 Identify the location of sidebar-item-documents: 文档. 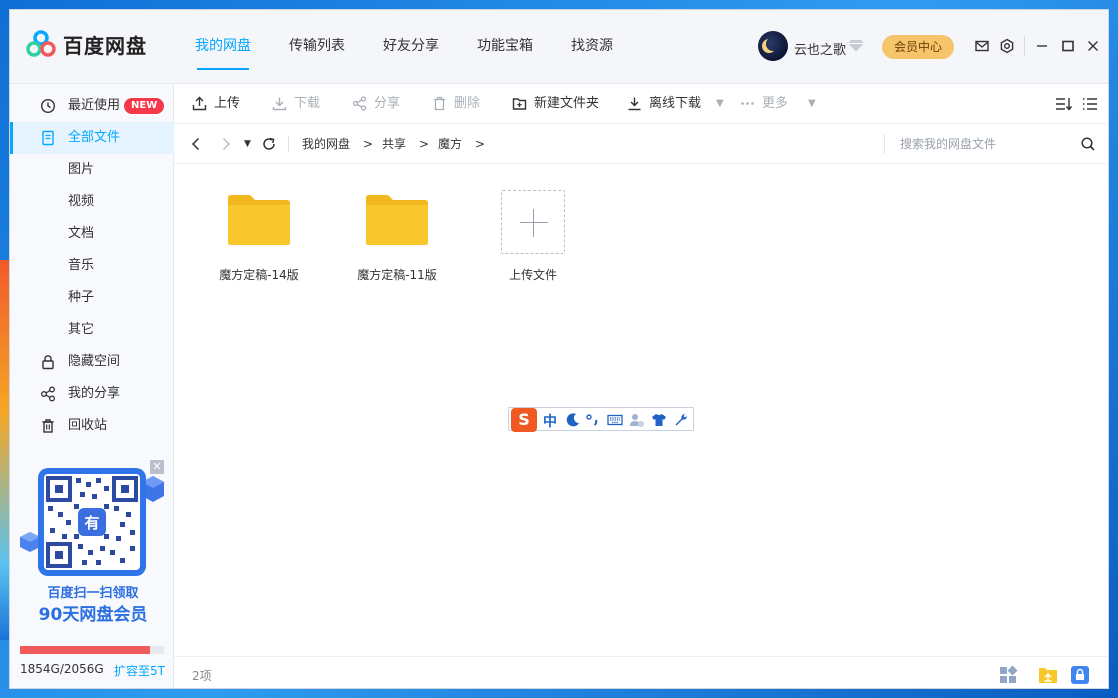
(92, 234).